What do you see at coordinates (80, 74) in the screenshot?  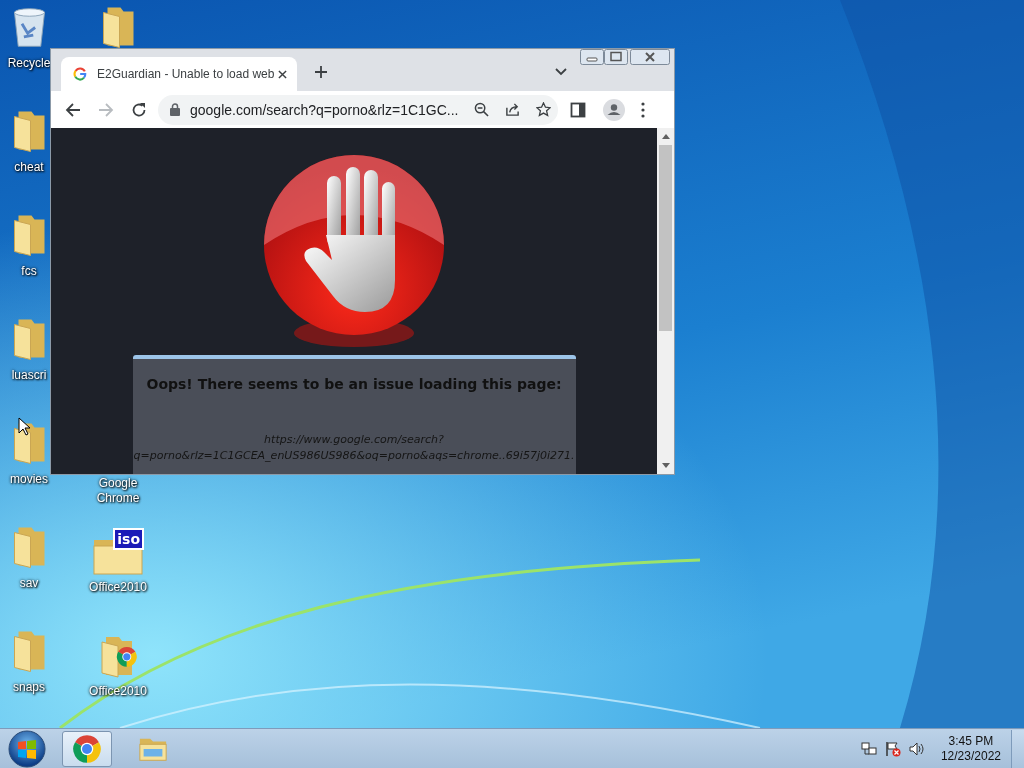 I see `google-g-icon` at bounding box center [80, 74].